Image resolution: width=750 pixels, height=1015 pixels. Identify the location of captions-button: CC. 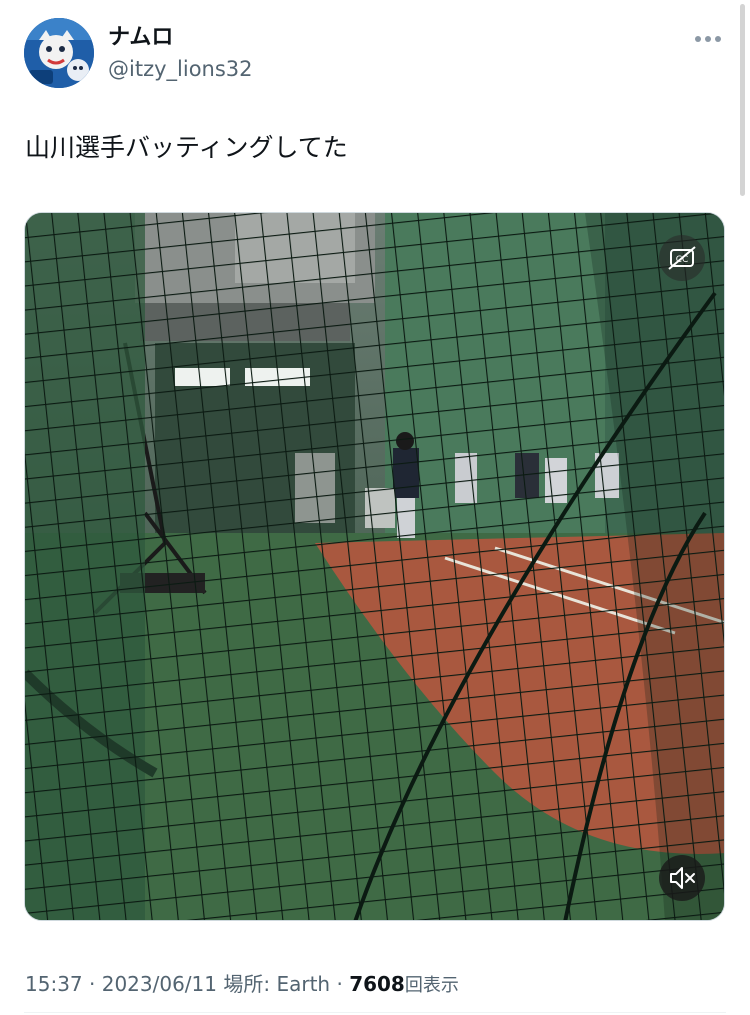
(682, 258).